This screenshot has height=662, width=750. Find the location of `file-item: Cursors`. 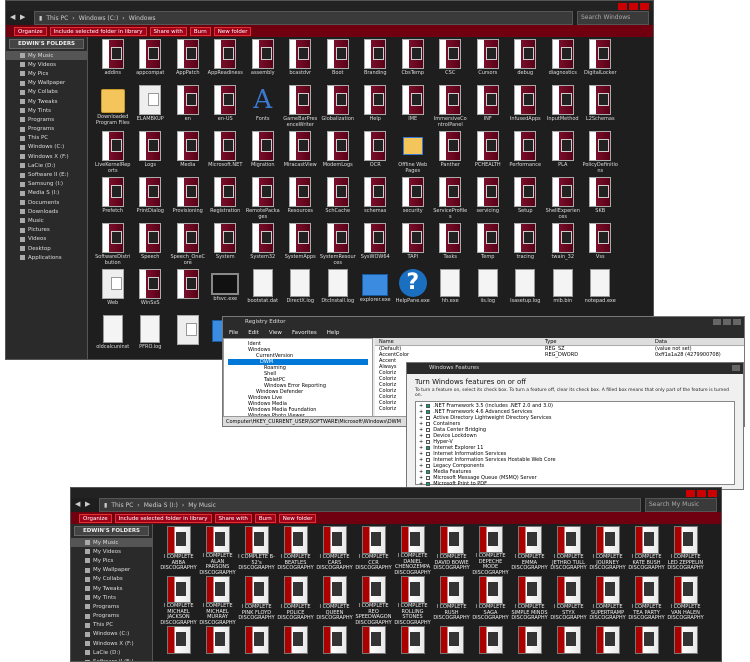

file-item: Cursors is located at coordinates (488, 62).